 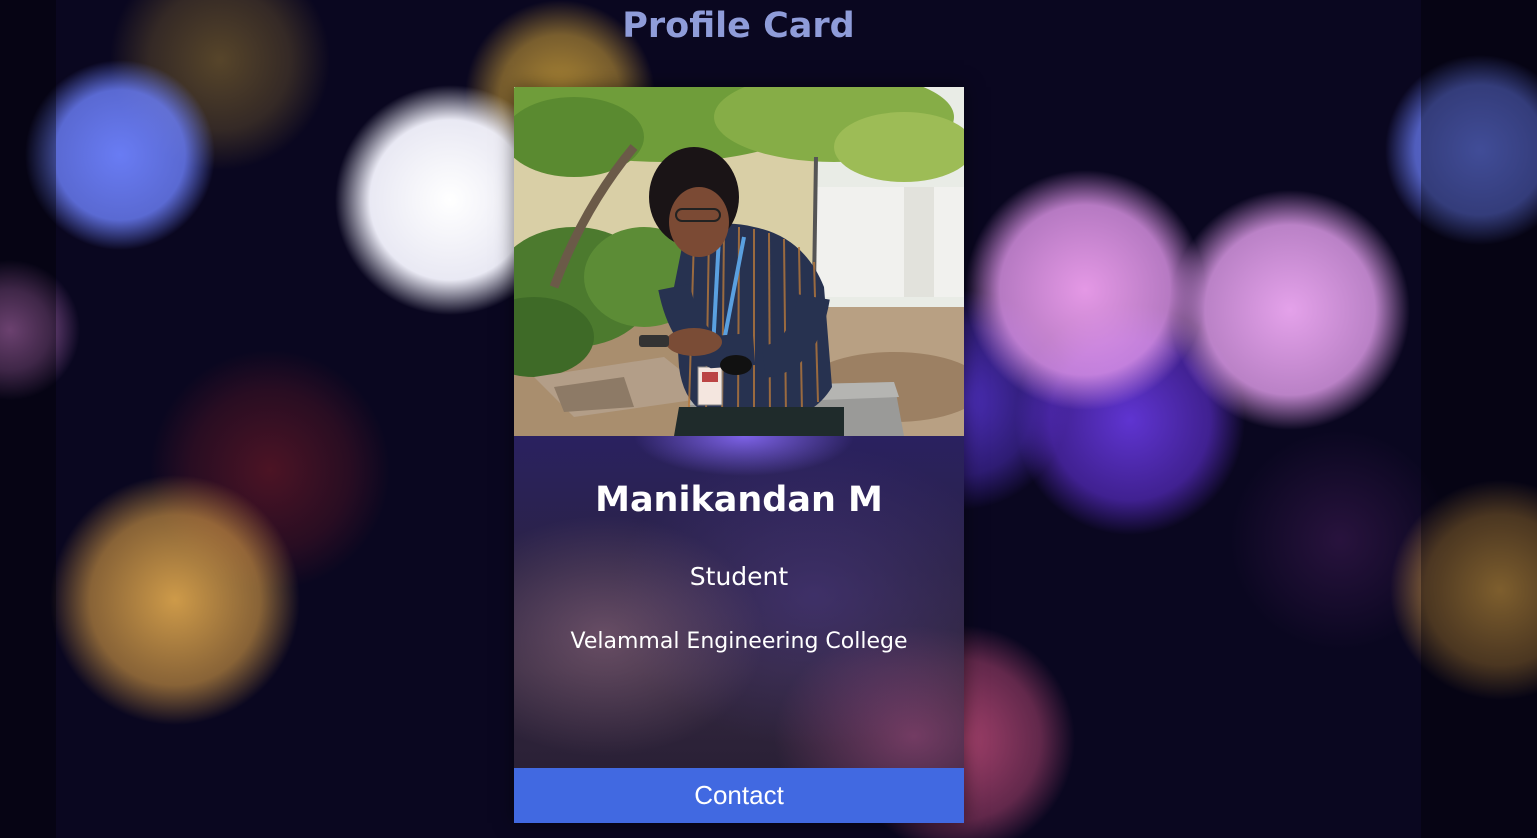 What do you see at coordinates (28, 419) in the screenshot?
I see `background-shade-left` at bounding box center [28, 419].